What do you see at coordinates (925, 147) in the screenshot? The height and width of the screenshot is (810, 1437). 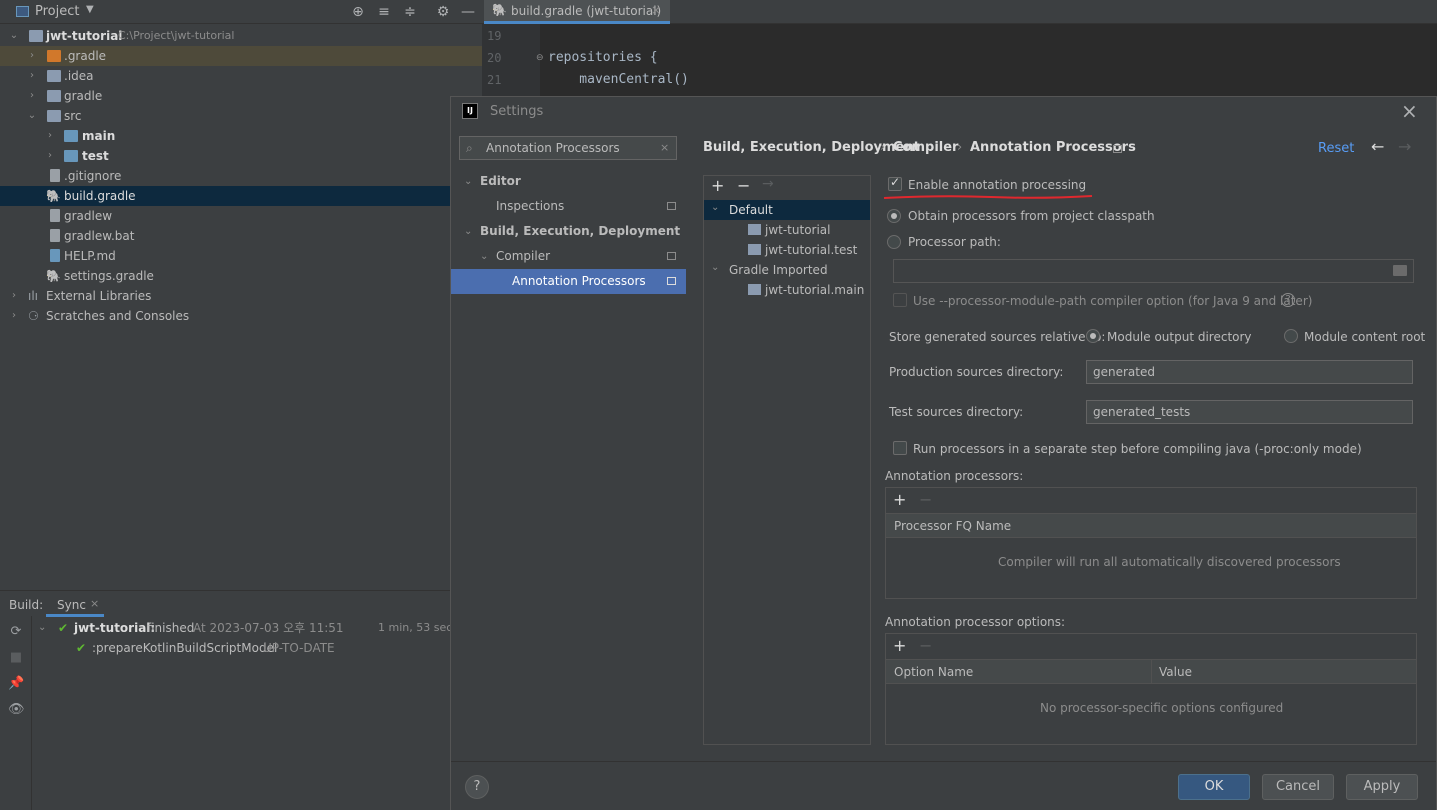 I see `breadcrumb-item: Compiler` at bounding box center [925, 147].